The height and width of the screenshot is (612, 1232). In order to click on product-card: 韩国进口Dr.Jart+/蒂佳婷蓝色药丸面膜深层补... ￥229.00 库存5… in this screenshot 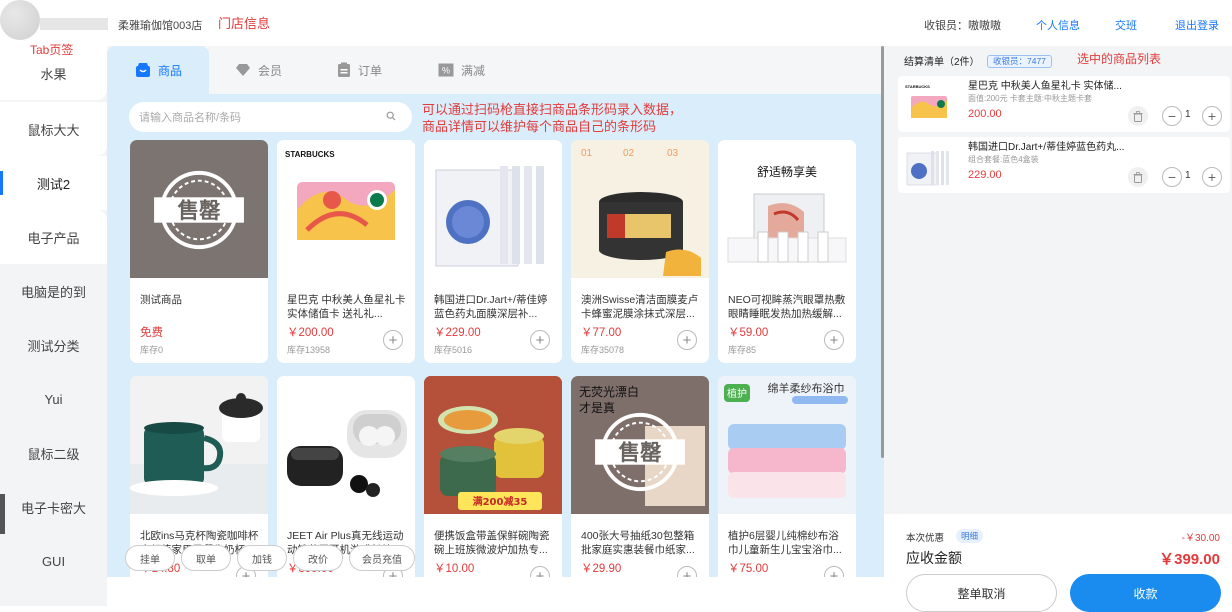, I will do `click(493, 251)`.